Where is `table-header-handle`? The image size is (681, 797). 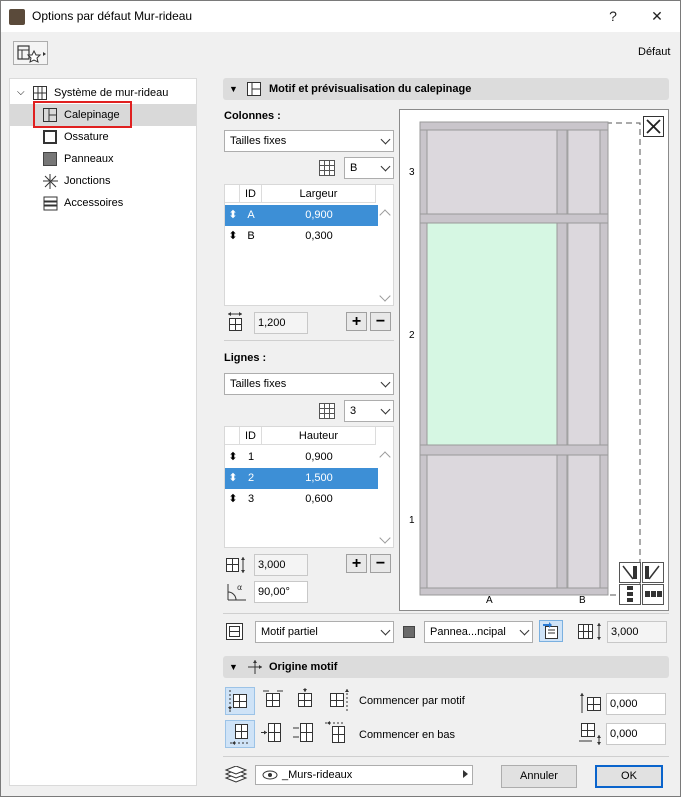 table-header-handle is located at coordinates (232, 436).